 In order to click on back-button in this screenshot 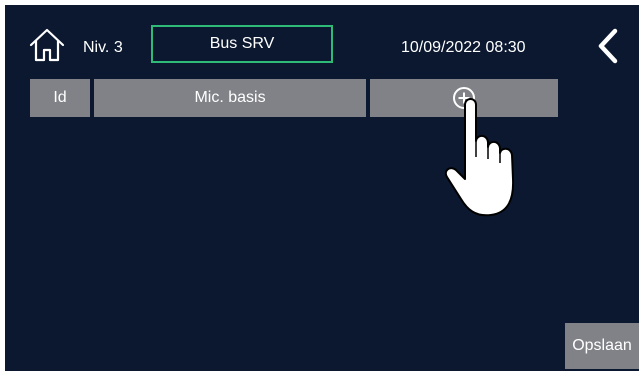, I will do `click(608, 46)`.